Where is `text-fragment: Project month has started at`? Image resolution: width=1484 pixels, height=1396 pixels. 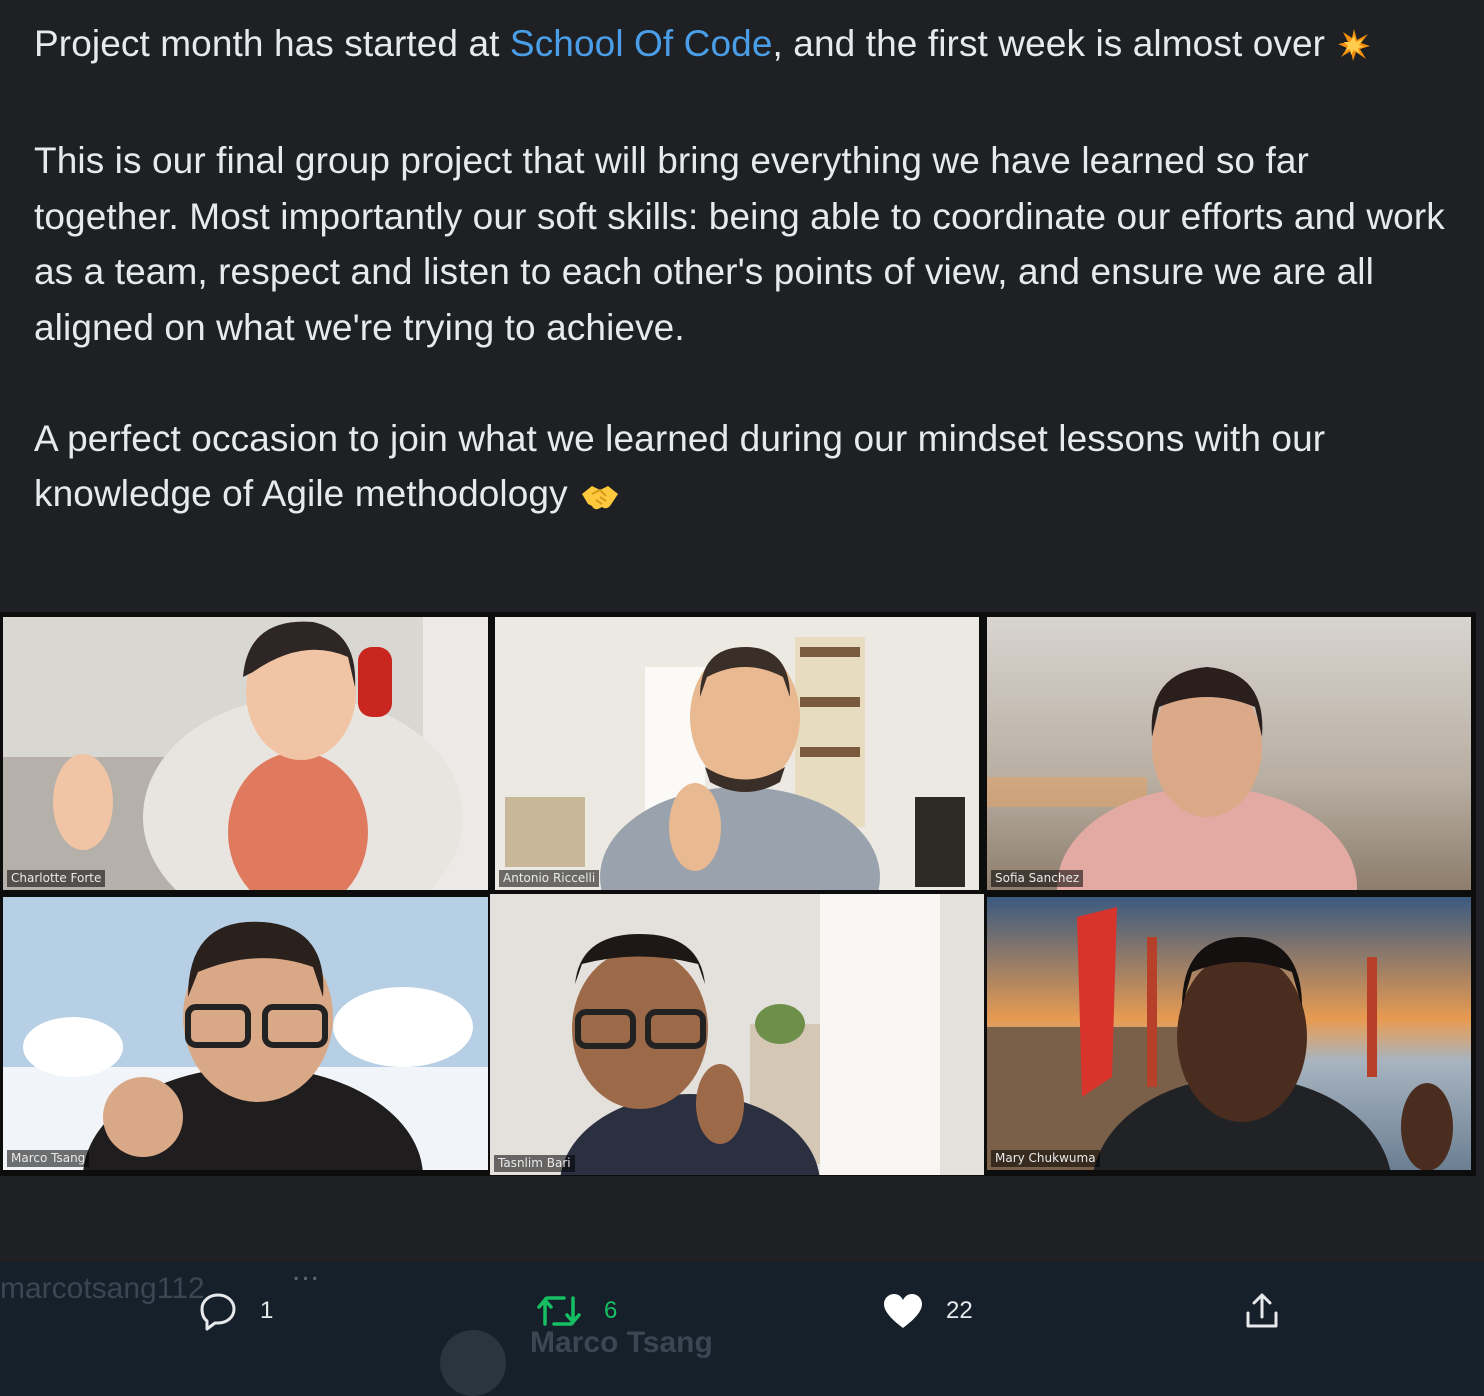
text-fragment: Project month has started at is located at coordinates (272, 43).